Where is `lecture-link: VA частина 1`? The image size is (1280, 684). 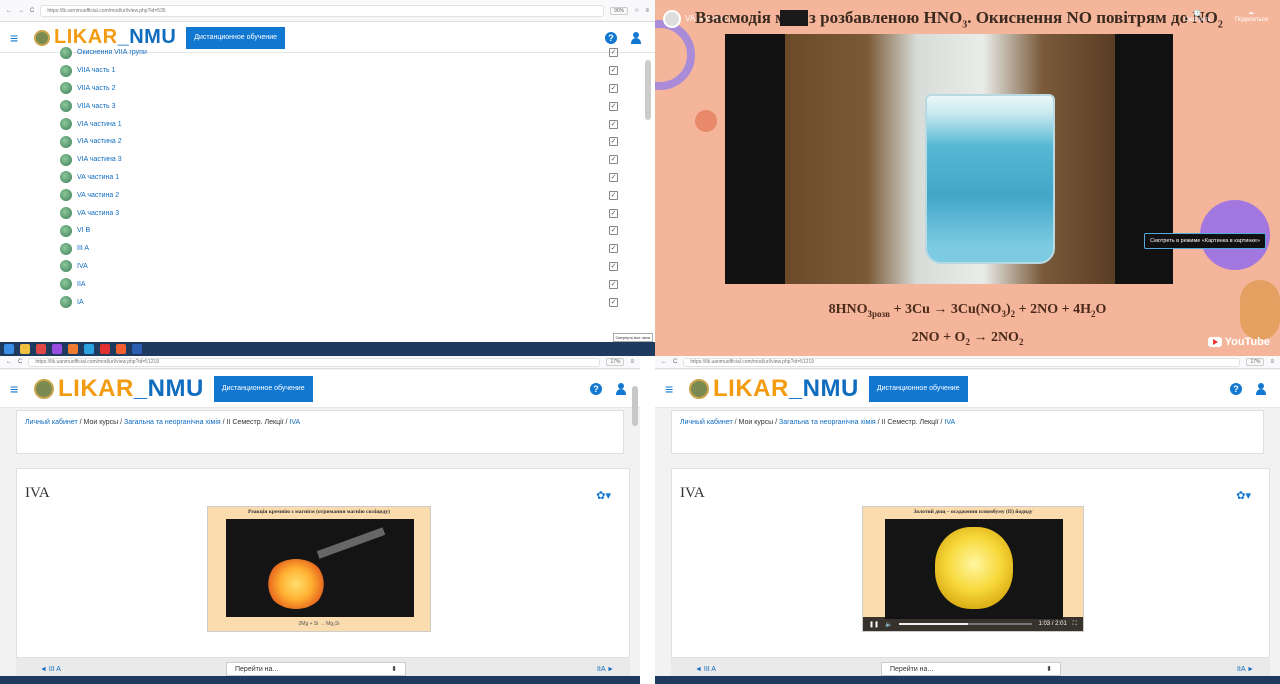
lecture-link: VA частина 1 is located at coordinates (98, 177).